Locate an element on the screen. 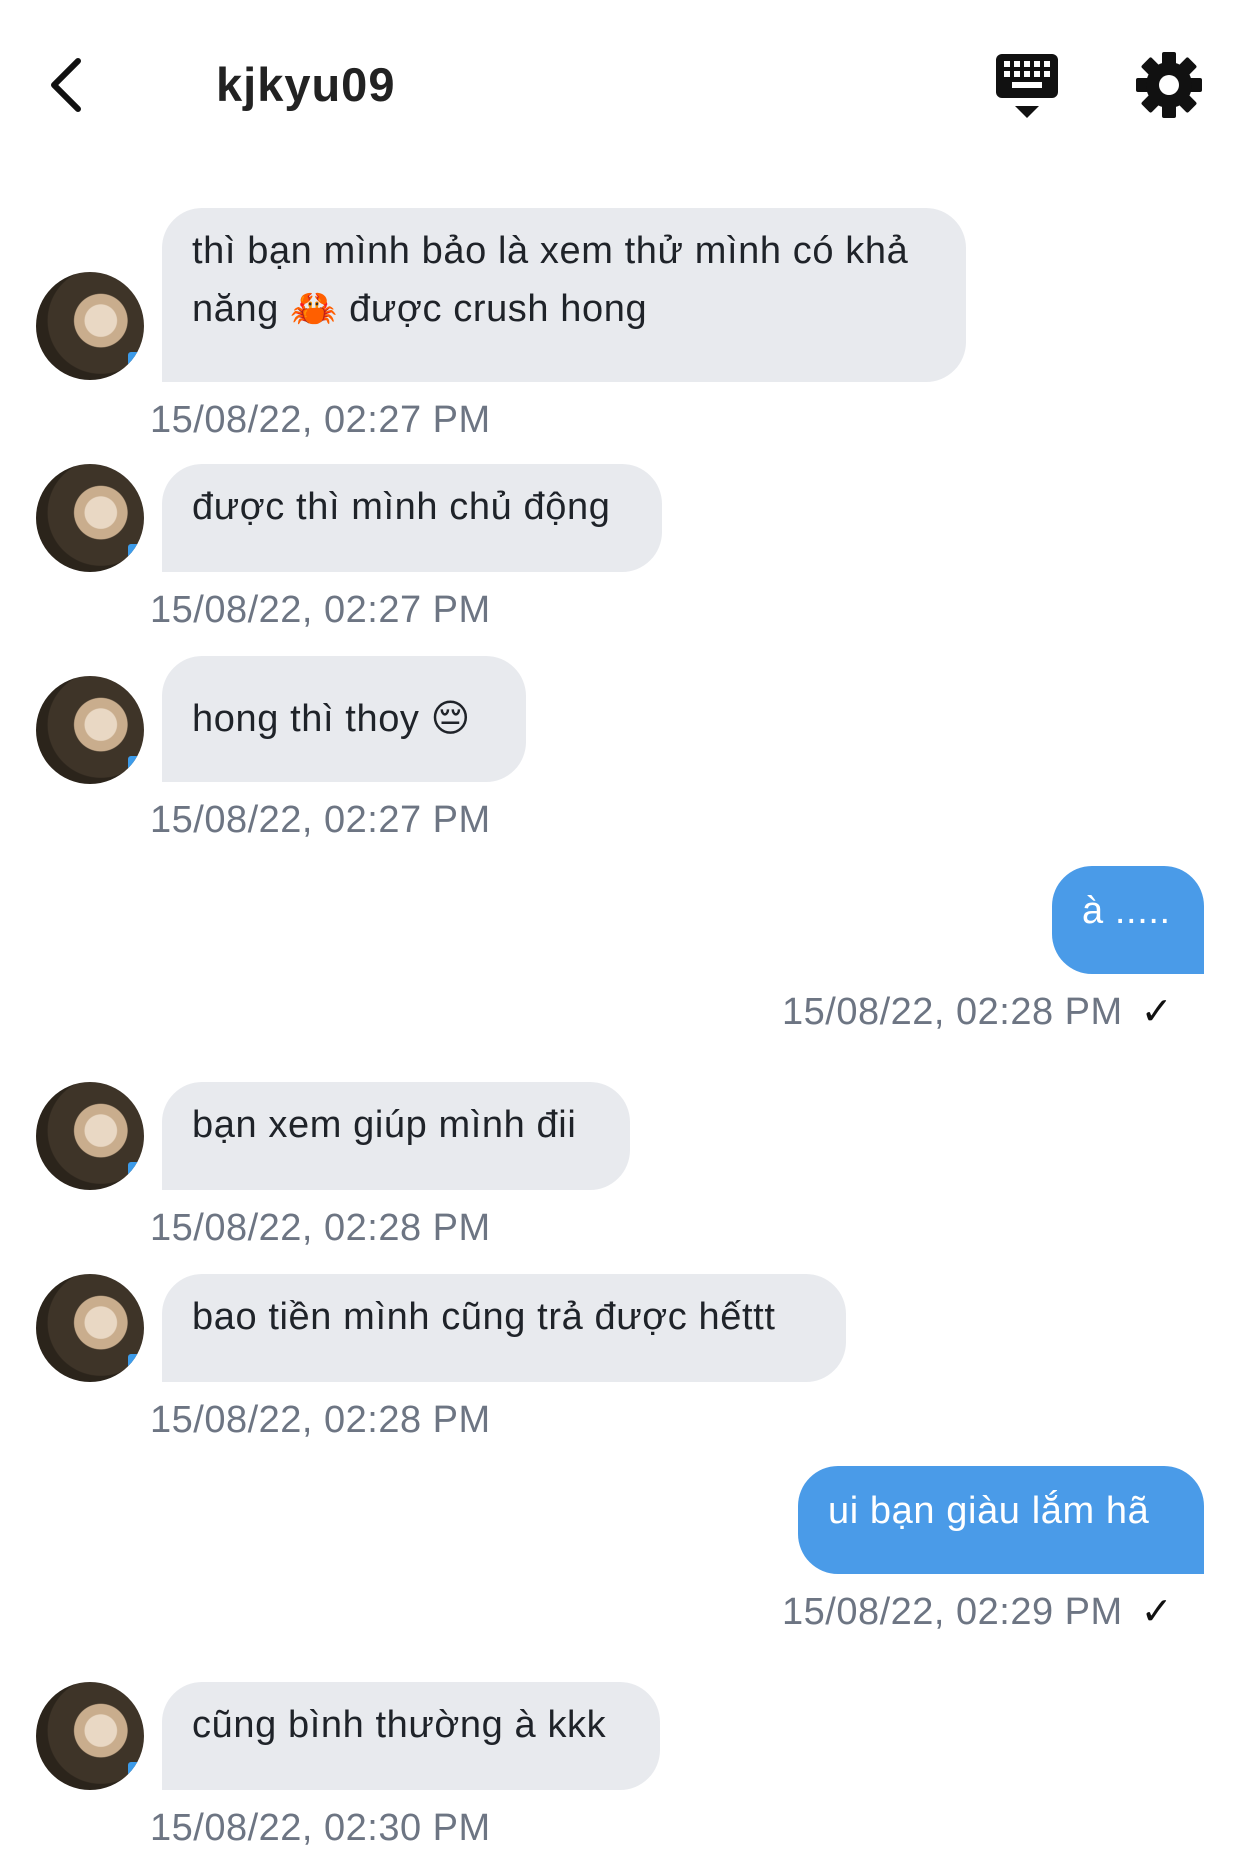 The height and width of the screenshot is (1868, 1242). gear-icon is located at coordinates (1169, 85).